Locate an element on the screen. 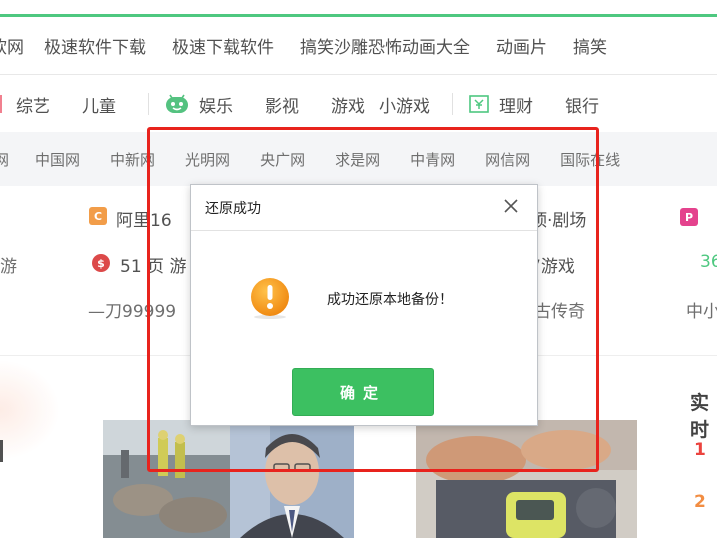 The width and height of the screenshot is (717, 538). category-label: 影视 is located at coordinates (282, 106).